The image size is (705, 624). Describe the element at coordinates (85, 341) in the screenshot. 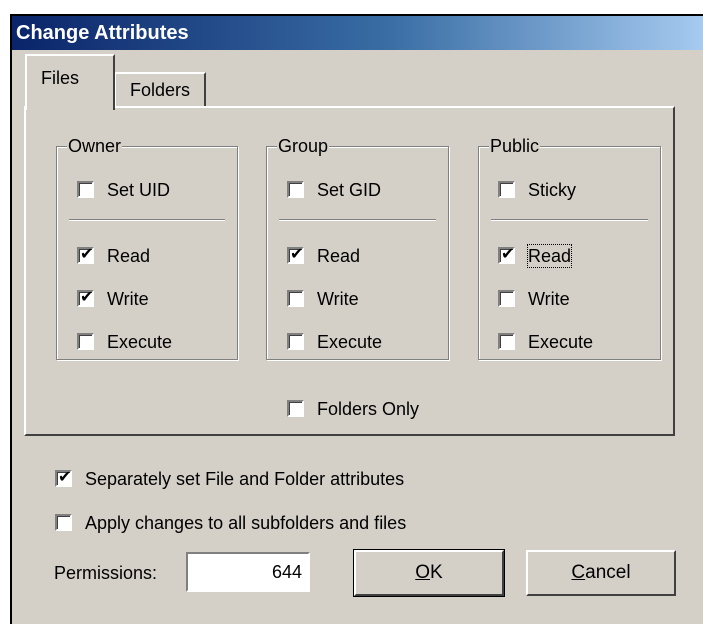

I see `owner-execute-box` at that location.